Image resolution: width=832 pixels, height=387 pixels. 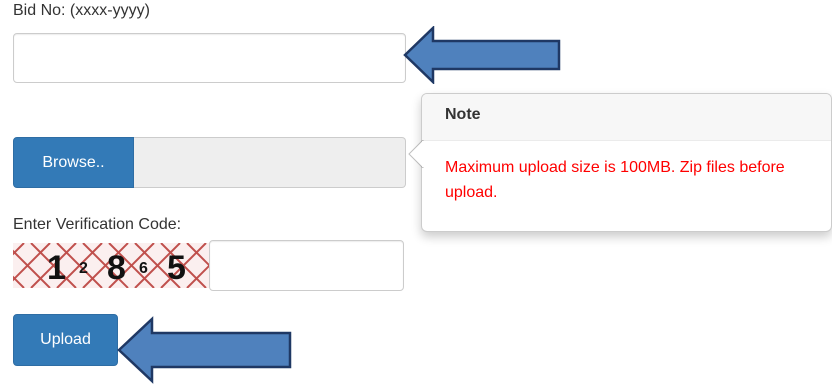 I want to click on upload-button: Upload, so click(x=65, y=340).